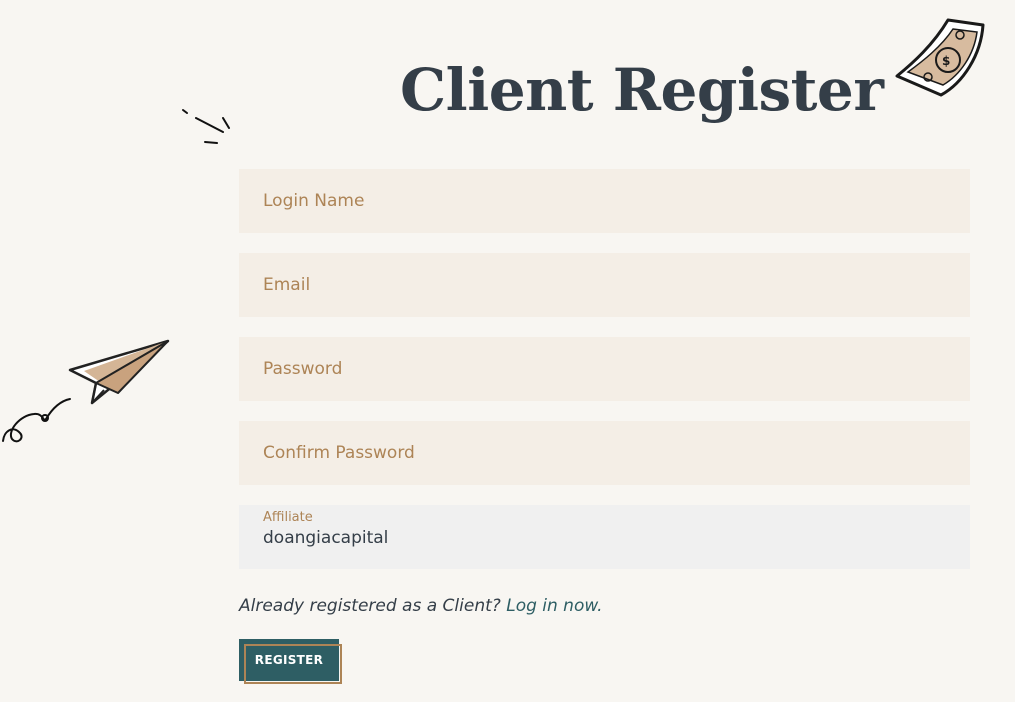  I want to click on paper-plane-icon, so click(86, 391).